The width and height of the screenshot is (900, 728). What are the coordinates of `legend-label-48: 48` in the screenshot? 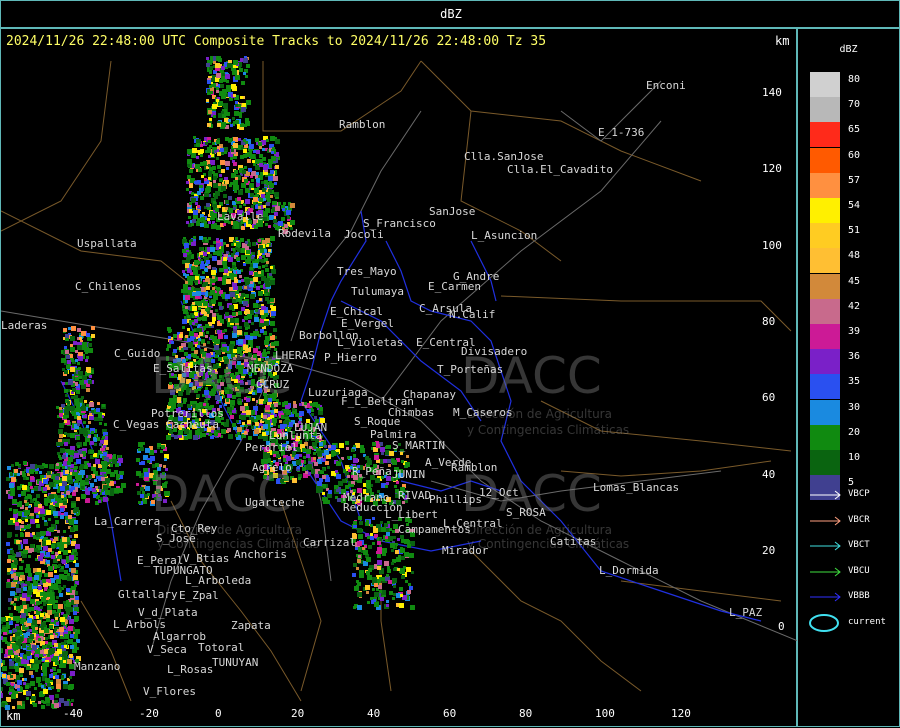 It's located at (854, 256).